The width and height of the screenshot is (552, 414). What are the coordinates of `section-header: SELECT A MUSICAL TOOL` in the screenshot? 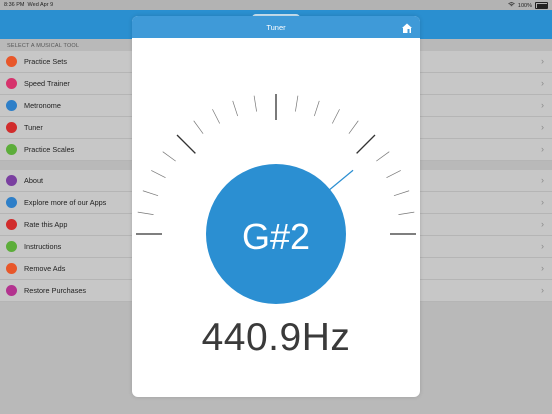 It's located at (43, 46).